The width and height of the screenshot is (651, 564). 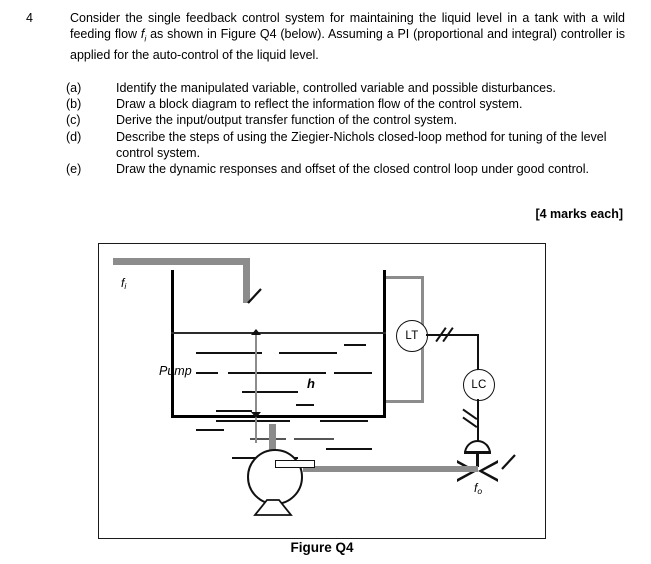 I want to click on signal-line-controller-to-valve, so click(x=478, y=420).